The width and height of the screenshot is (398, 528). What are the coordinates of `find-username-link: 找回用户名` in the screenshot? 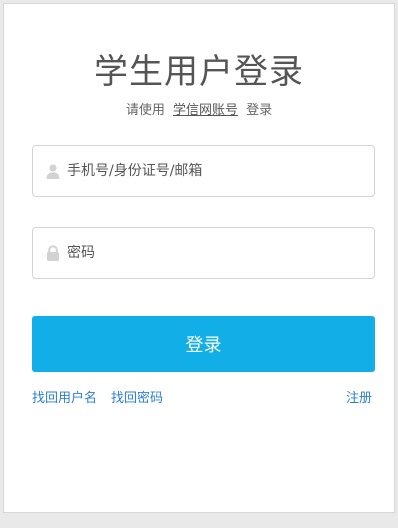 It's located at (64, 399).